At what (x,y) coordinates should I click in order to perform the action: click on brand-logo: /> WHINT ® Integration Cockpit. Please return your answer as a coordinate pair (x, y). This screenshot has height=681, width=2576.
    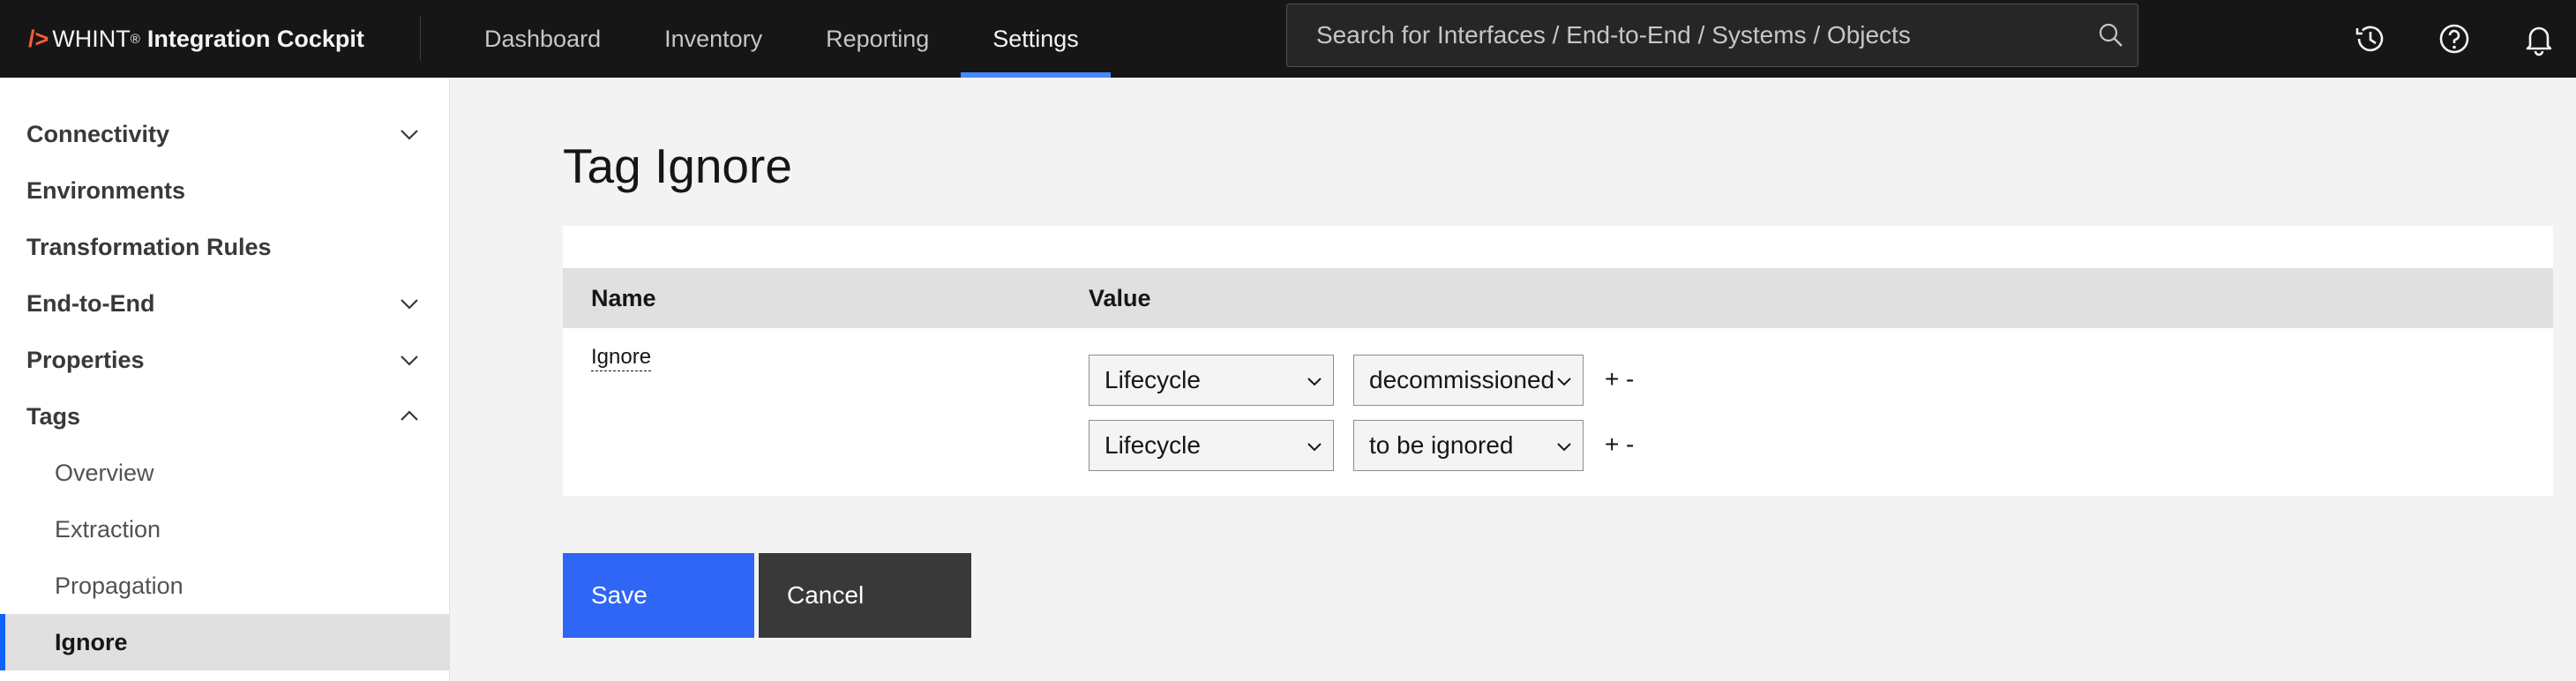
    Looking at the image, I should click on (210, 39).